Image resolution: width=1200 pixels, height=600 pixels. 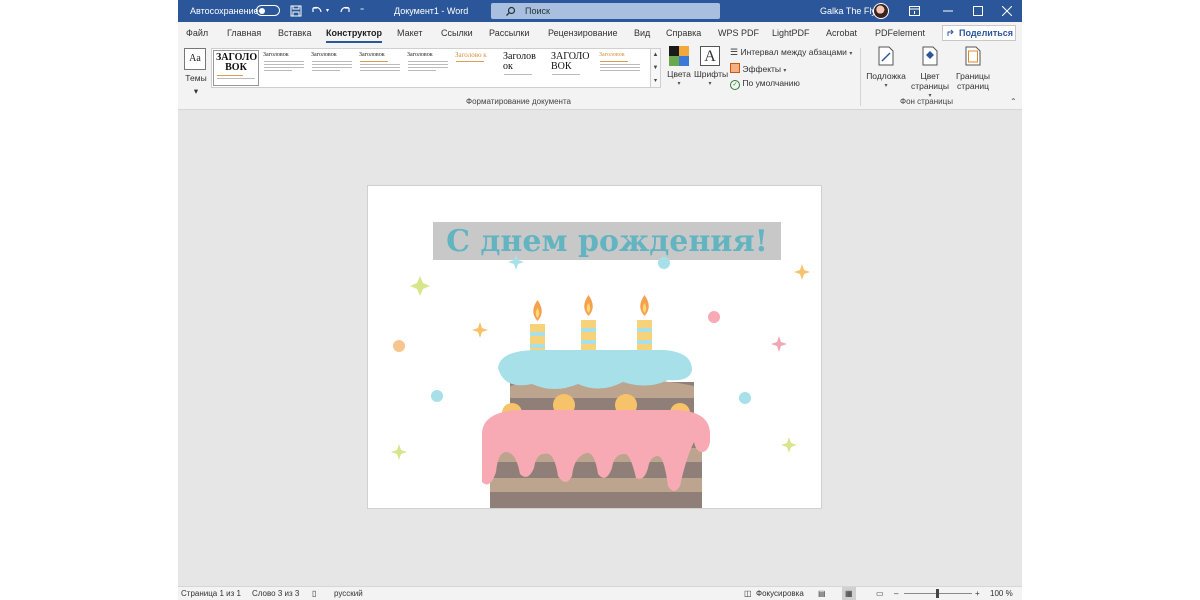 What do you see at coordinates (926, 101) in the screenshot?
I see `page-bg-group-label: Фон страницы` at bounding box center [926, 101].